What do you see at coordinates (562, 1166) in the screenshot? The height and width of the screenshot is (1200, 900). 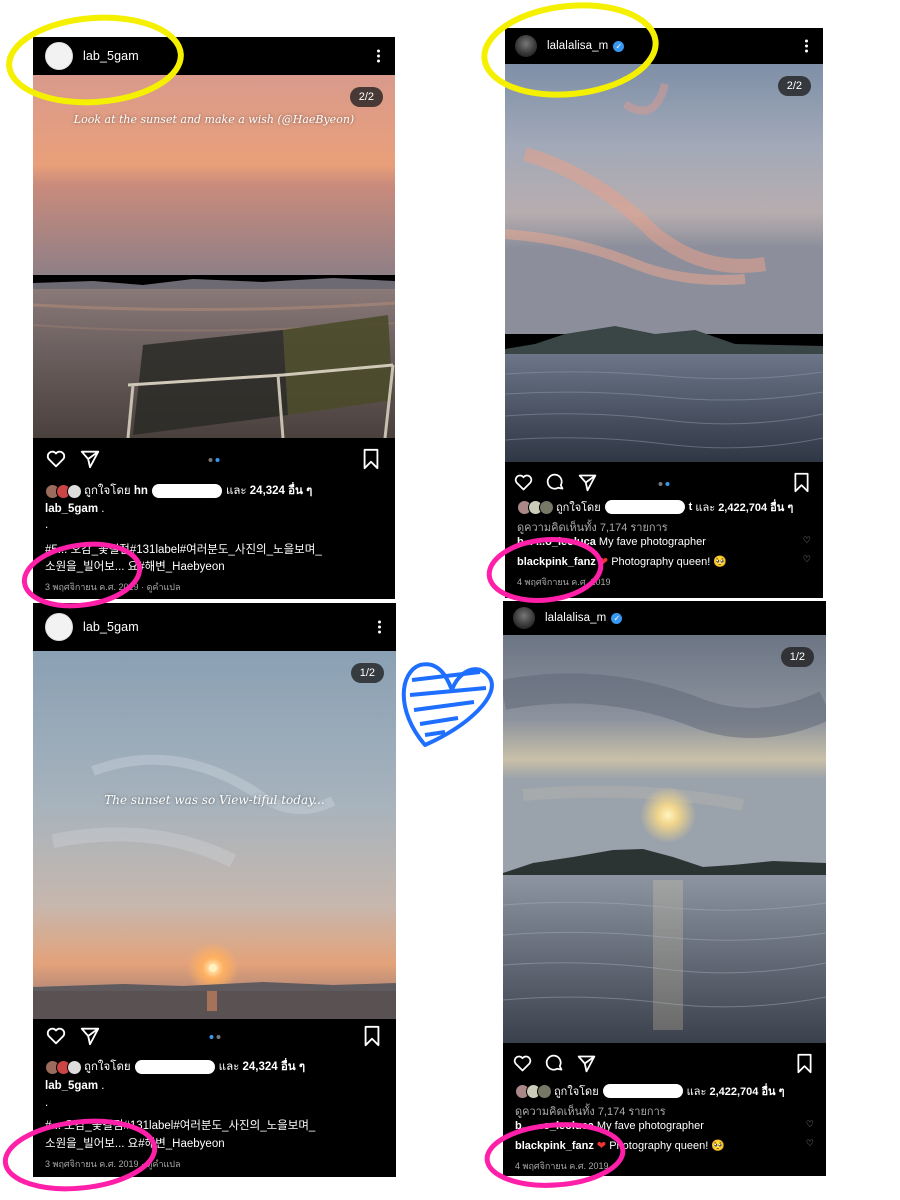 I see `post-date: 4 พฤศจิกายน ค.ศ. 2019` at bounding box center [562, 1166].